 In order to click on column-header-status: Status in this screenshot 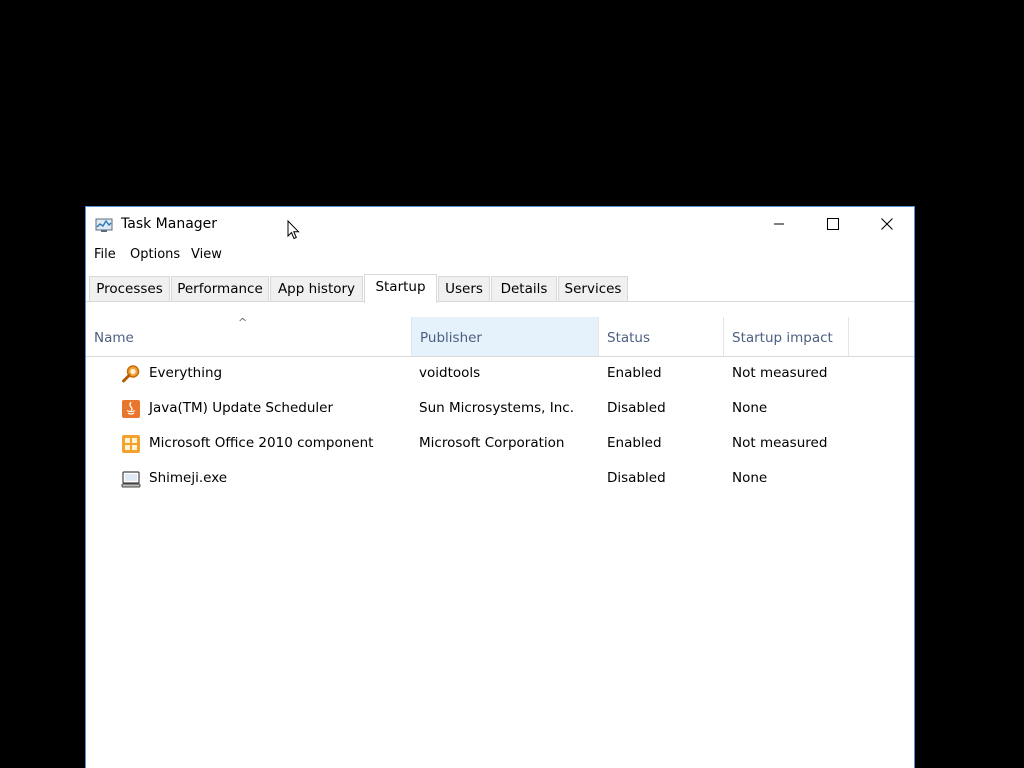, I will do `click(661, 336)`.